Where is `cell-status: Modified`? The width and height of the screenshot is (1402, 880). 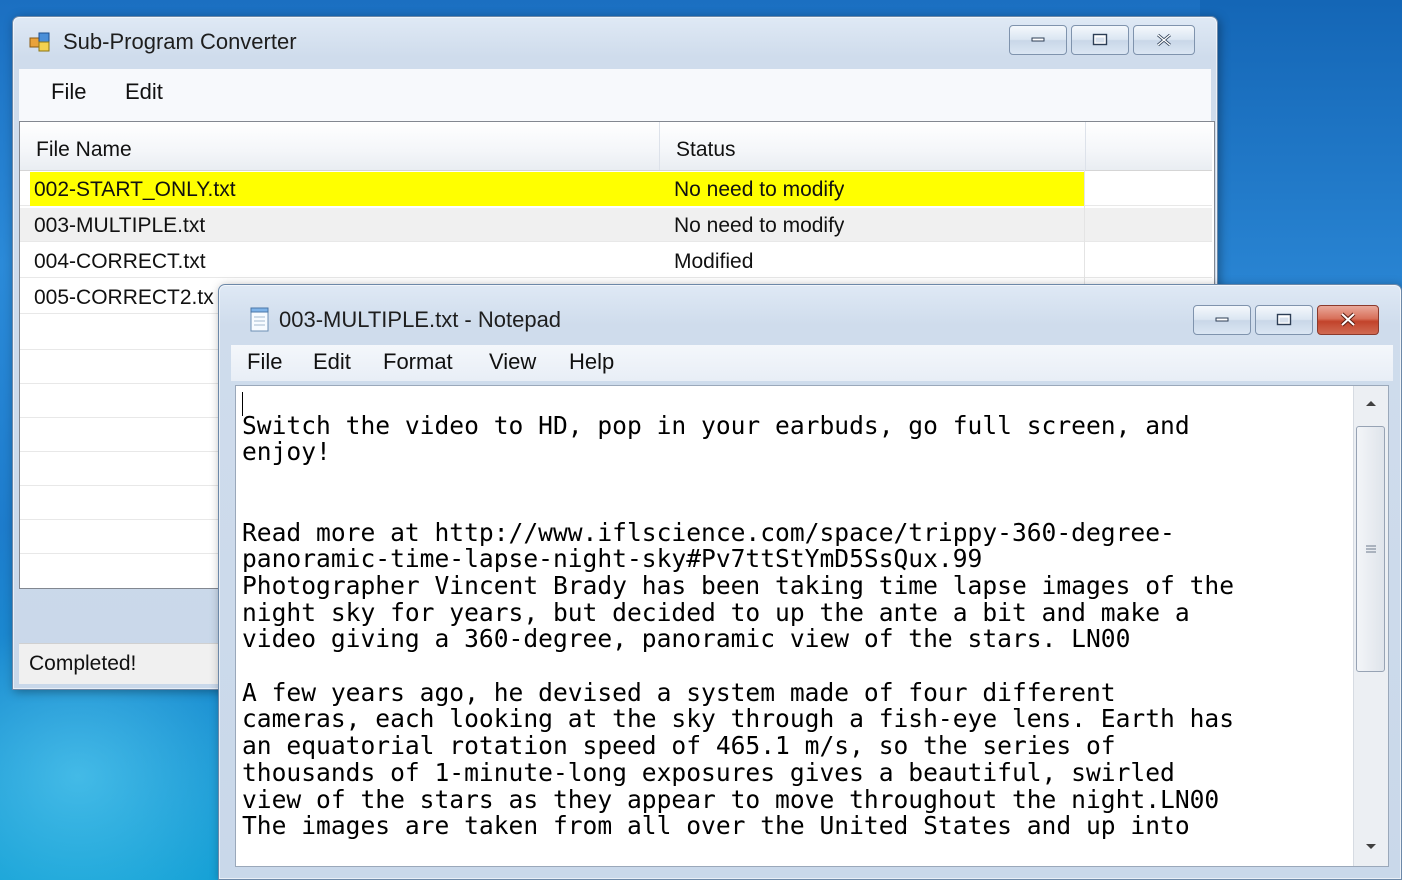 cell-status: Modified is located at coordinates (714, 261).